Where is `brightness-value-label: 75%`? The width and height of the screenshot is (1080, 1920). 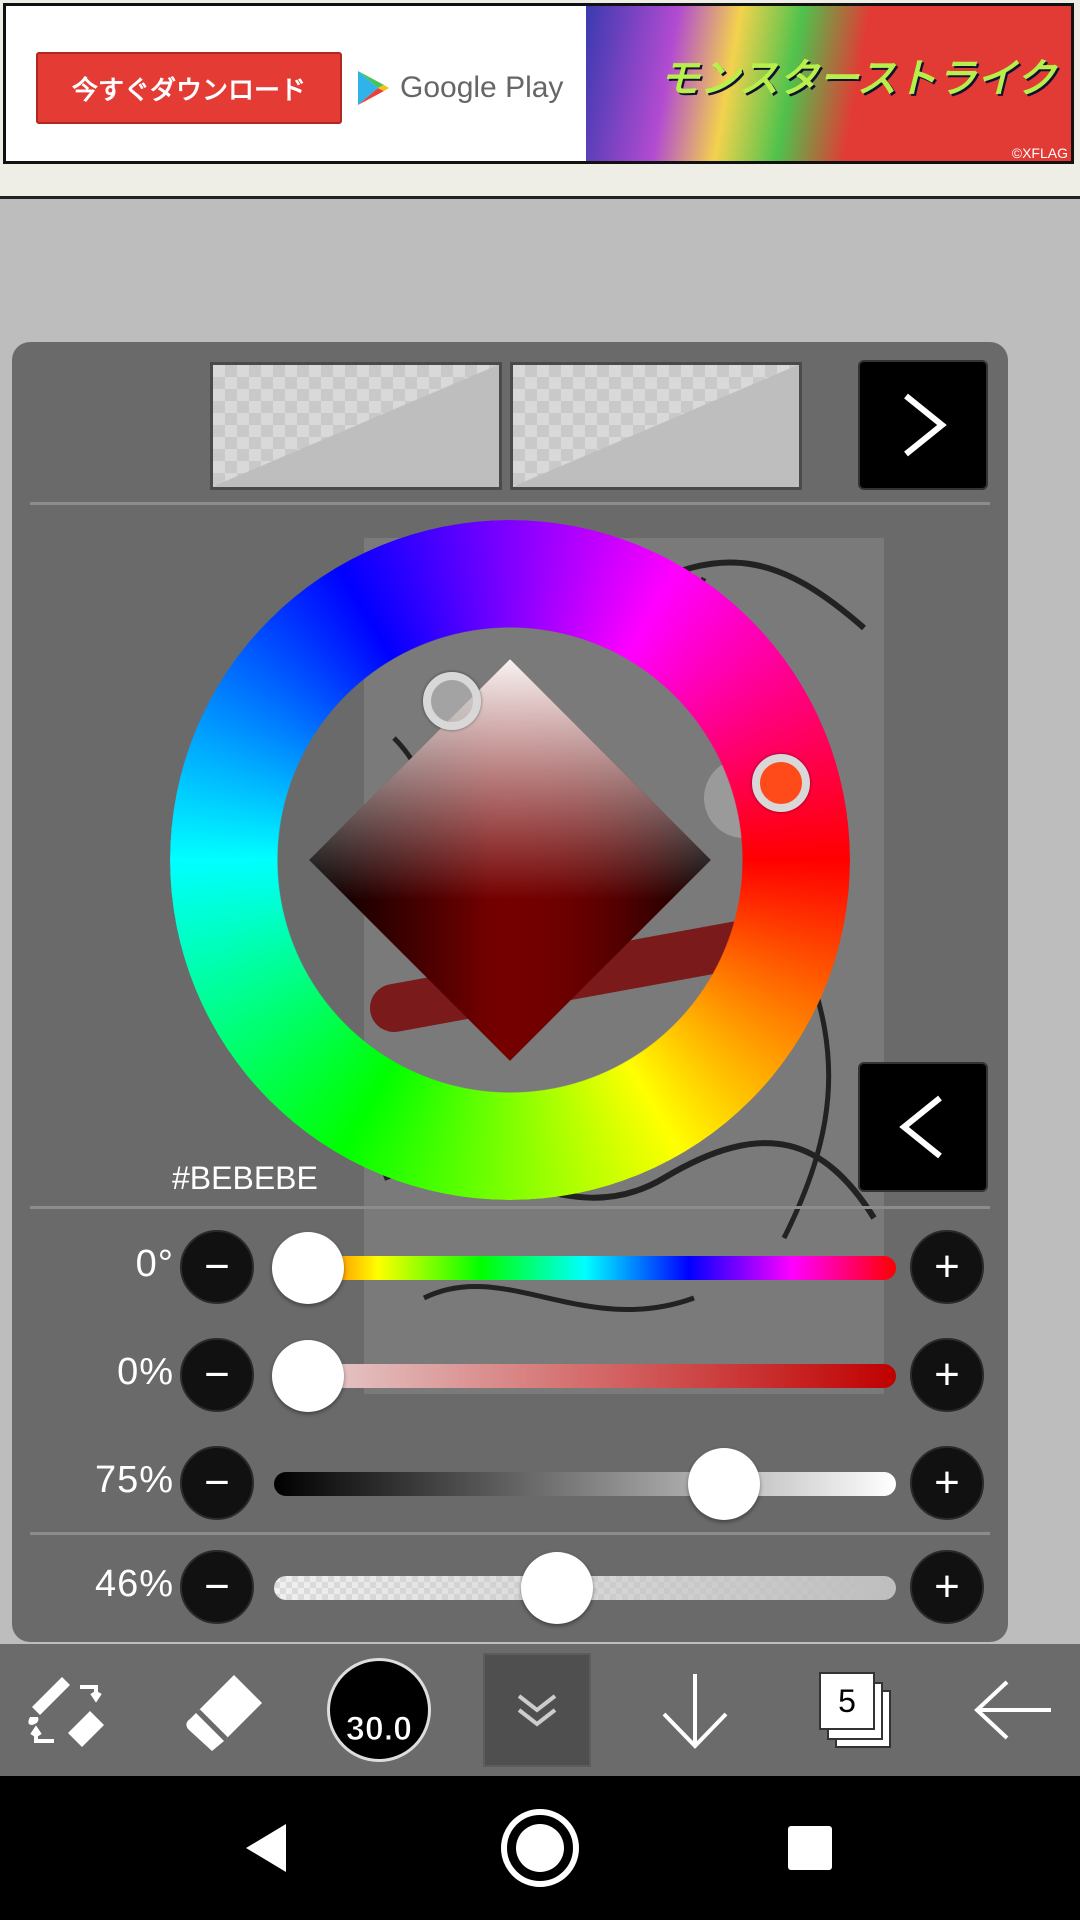
brightness-value-label: 75% is located at coordinates (134, 1480).